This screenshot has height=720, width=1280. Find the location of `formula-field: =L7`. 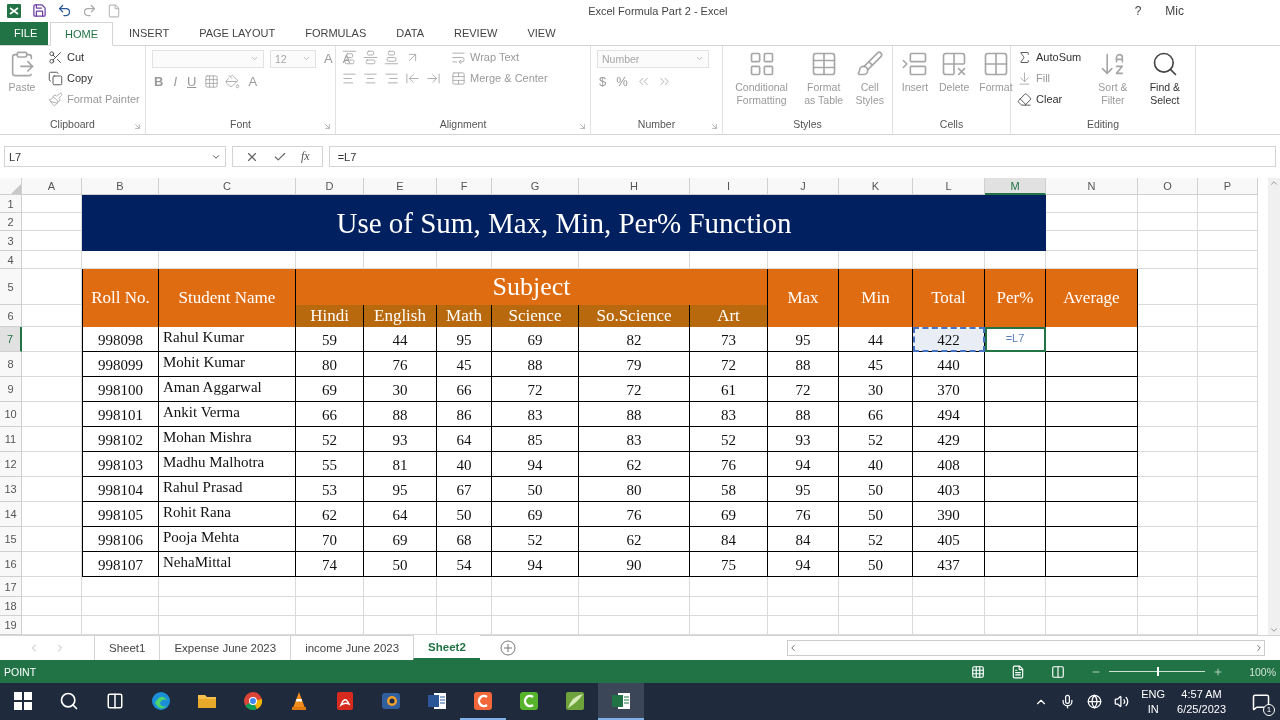

formula-field: =L7 is located at coordinates (802, 157).